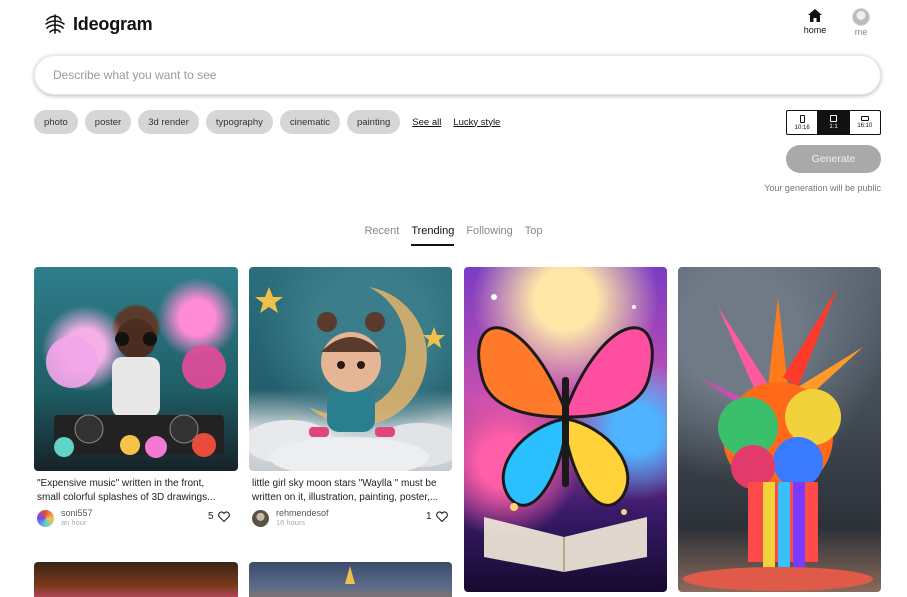 This screenshot has width=907, height=597. I want to click on like-button: 5, so click(219, 516).